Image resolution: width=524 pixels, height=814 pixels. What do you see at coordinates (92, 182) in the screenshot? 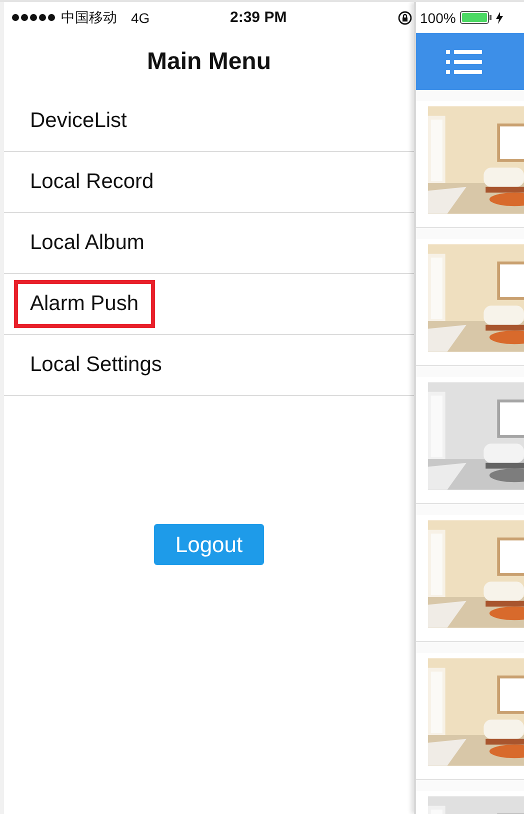
I see `menu-item: Local Record` at bounding box center [92, 182].